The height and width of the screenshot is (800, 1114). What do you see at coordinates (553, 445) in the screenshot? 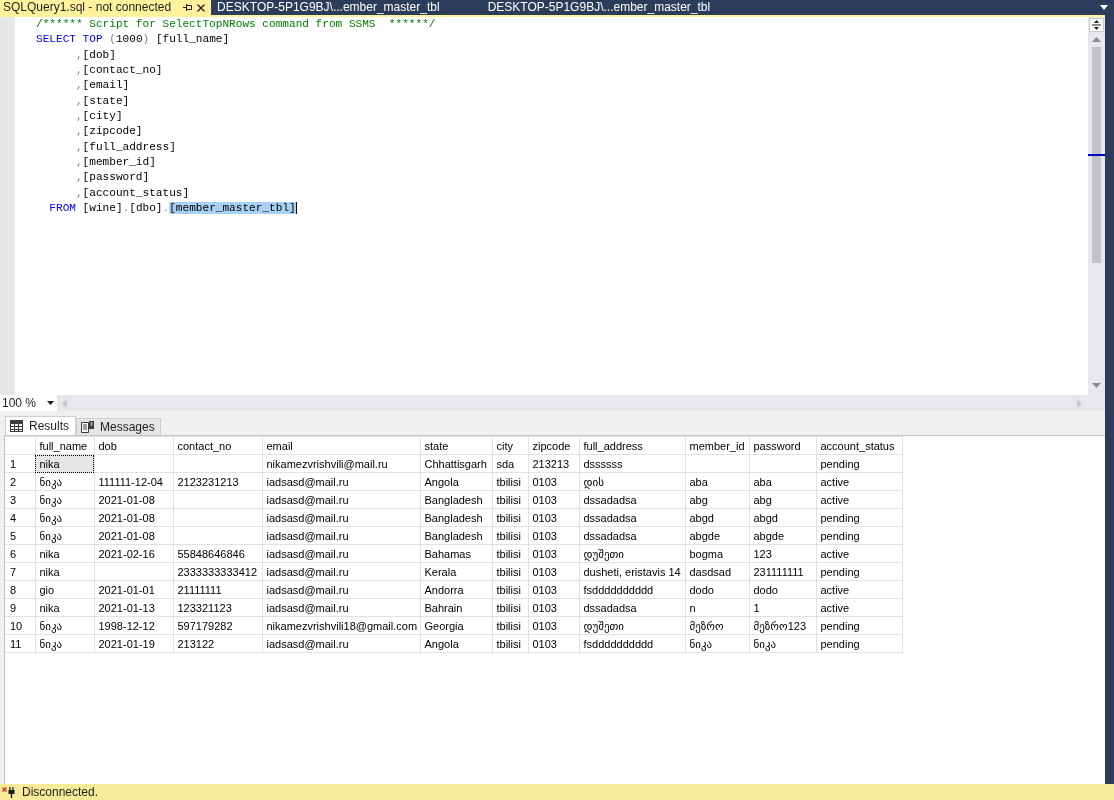
I see `column-header: zipcode` at bounding box center [553, 445].